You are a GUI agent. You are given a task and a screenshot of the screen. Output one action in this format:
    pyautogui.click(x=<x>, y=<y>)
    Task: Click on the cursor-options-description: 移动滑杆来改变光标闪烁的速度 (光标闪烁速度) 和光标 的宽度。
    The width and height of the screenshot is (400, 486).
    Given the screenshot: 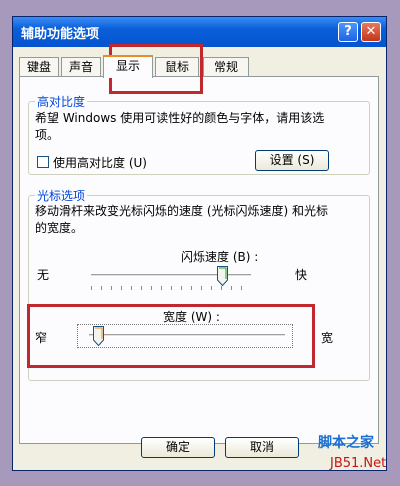 What is the action you would take?
    pyautogui.click(x=181, y=220)
    